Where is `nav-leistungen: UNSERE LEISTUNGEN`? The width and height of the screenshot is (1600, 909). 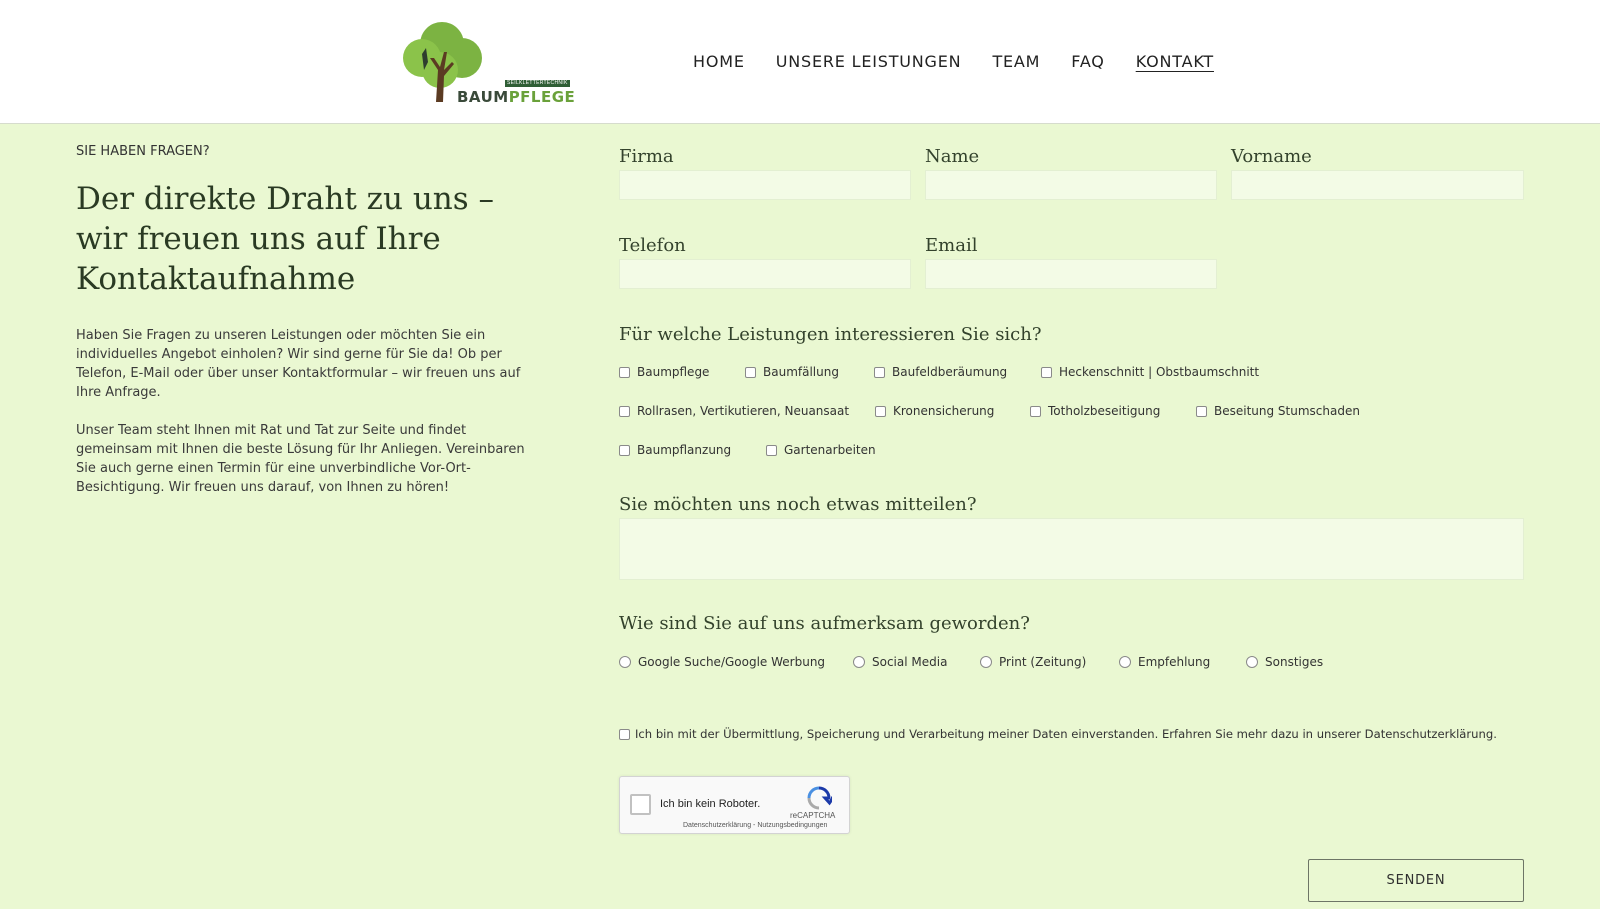
nav-leistungen: UNSERE LEISTUNGEN is located at coordinates (869, 62).